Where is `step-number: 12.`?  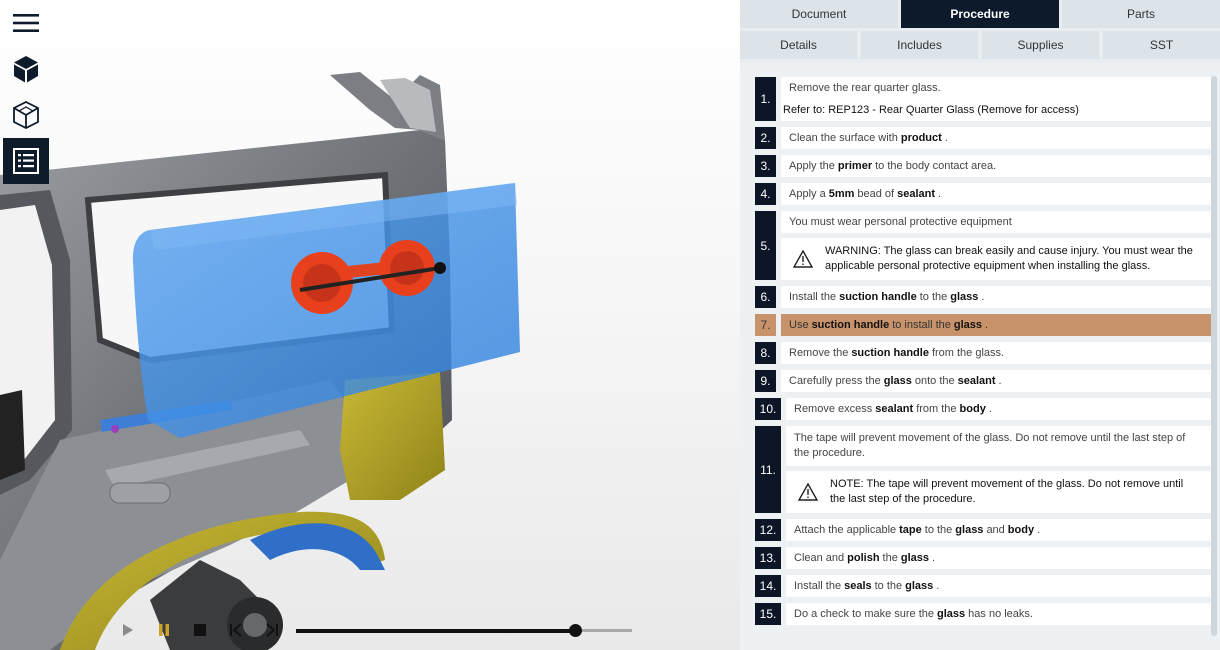 step-number: 12. is located at coordinates (768, 530).